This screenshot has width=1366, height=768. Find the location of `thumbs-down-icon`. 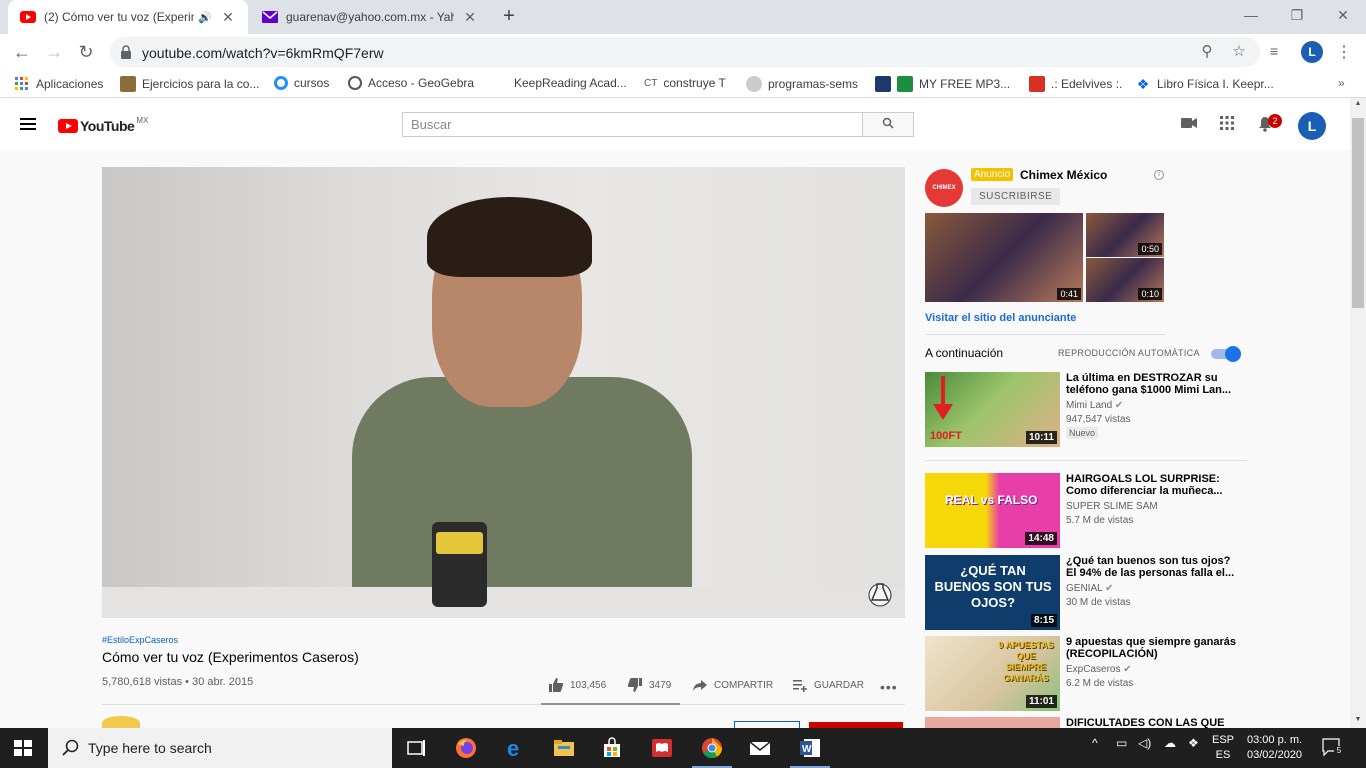

thumbs-down-icon is located at coordinates (634, 685).